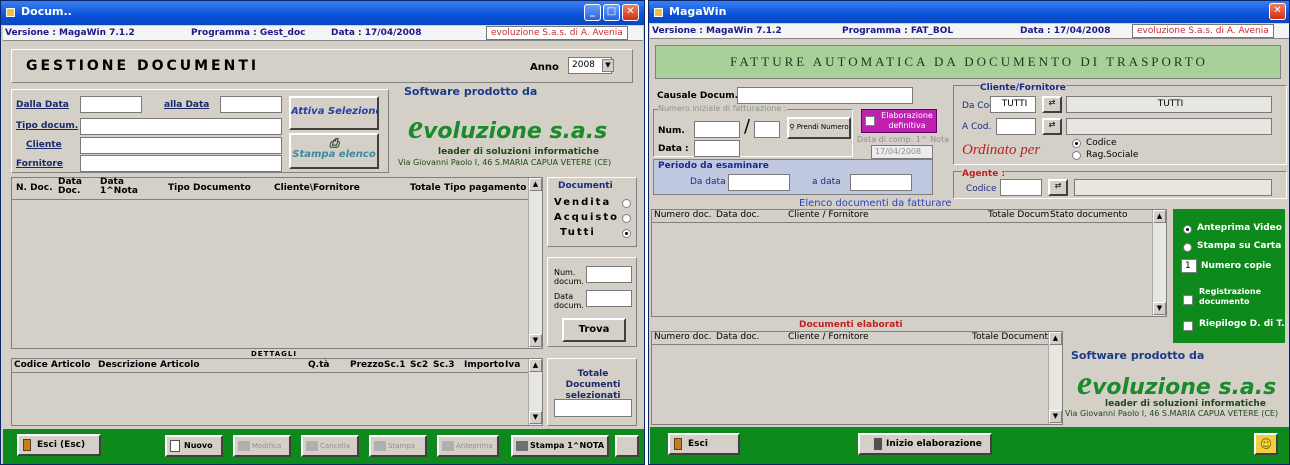 The image size is (1290, 465). Describe the element at coordinates (330, 446) in the screenshot. I see `cancella-button: Cancella` at that location.